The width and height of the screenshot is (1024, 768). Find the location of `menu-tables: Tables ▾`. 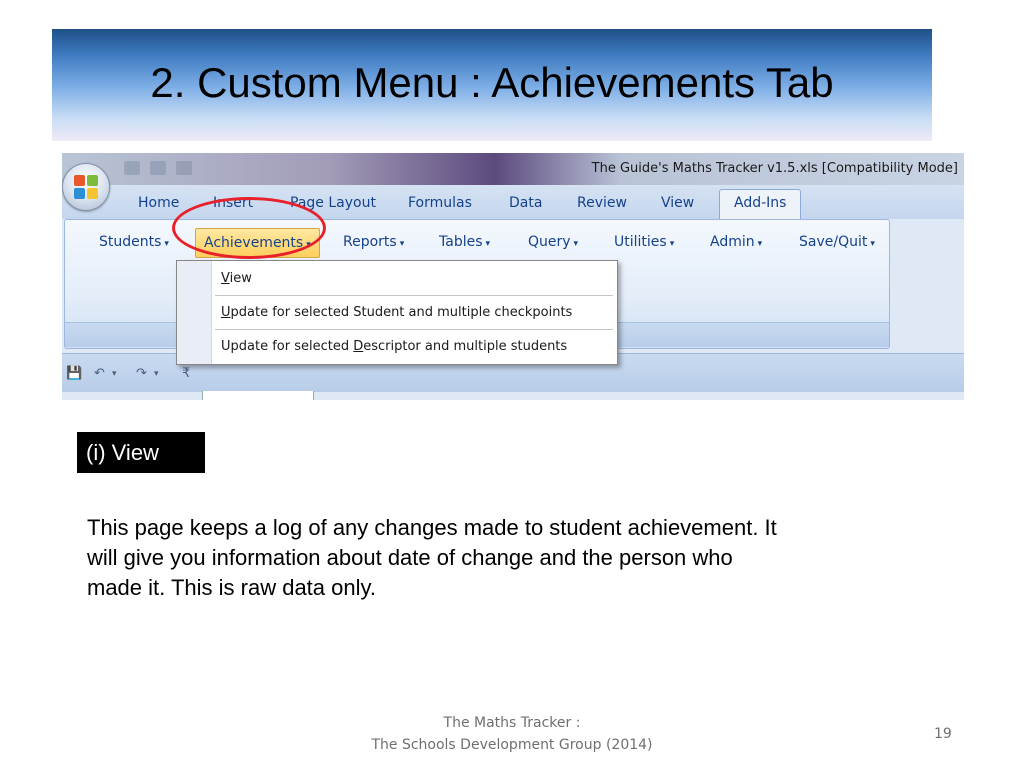

menu-tables: Tables ▾ is located at coordinates (464, 242).